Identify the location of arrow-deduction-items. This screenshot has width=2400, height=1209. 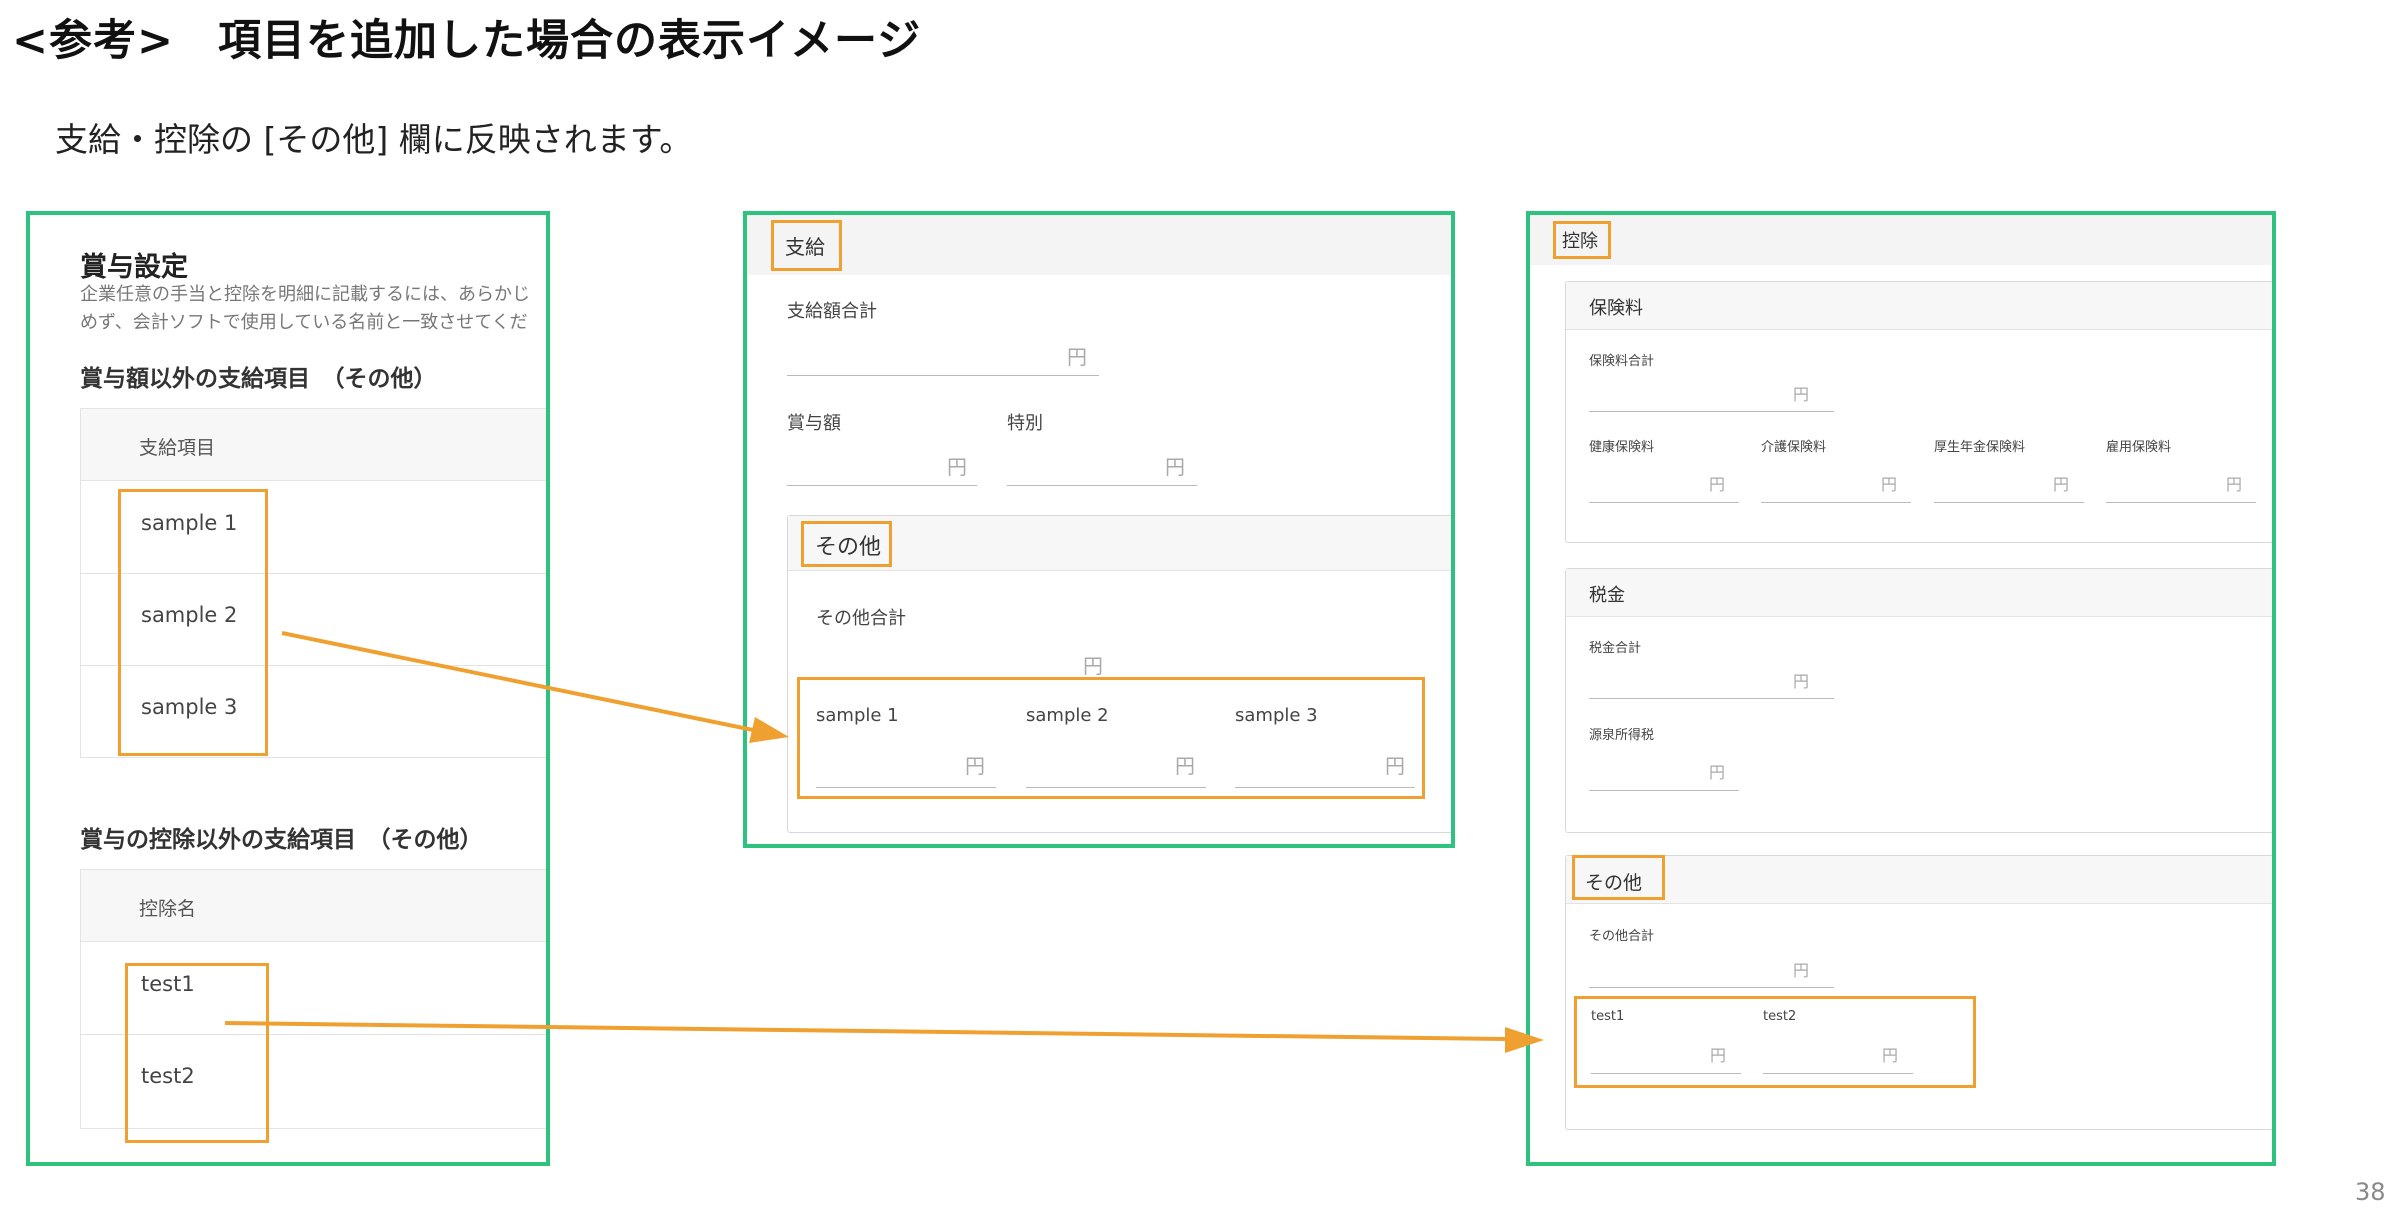
(865, 1031).